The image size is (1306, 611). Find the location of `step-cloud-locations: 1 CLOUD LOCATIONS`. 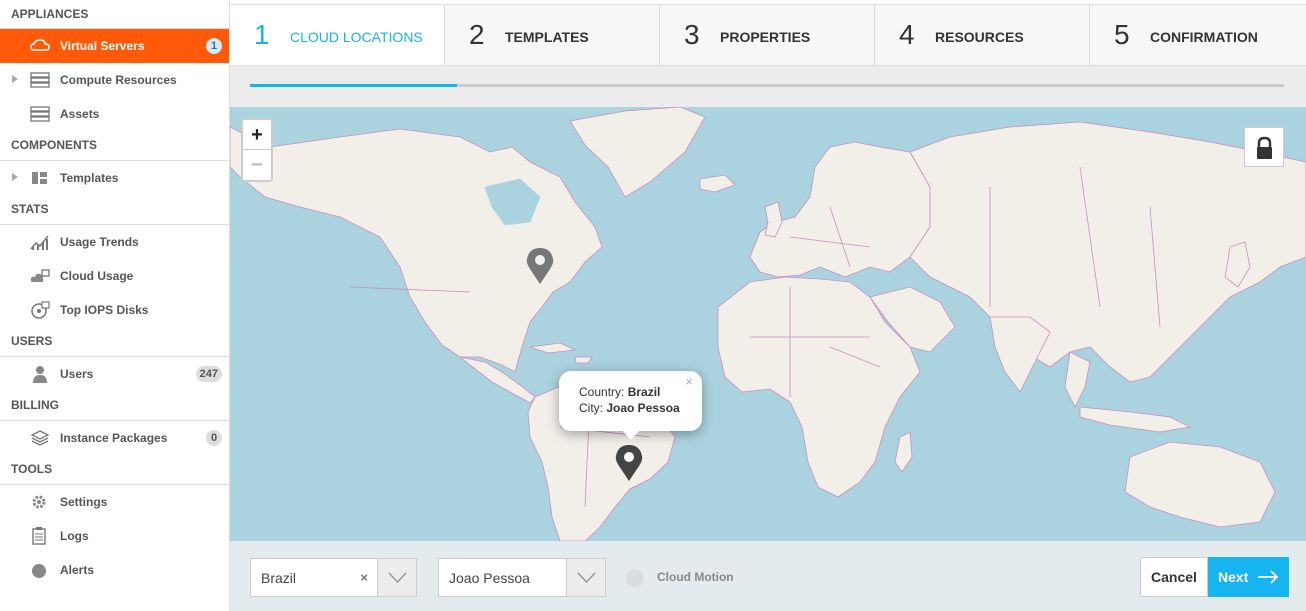

step-cloud-locations: 1 CLOUD LOCATIONS is located at coordinates (337, 35).